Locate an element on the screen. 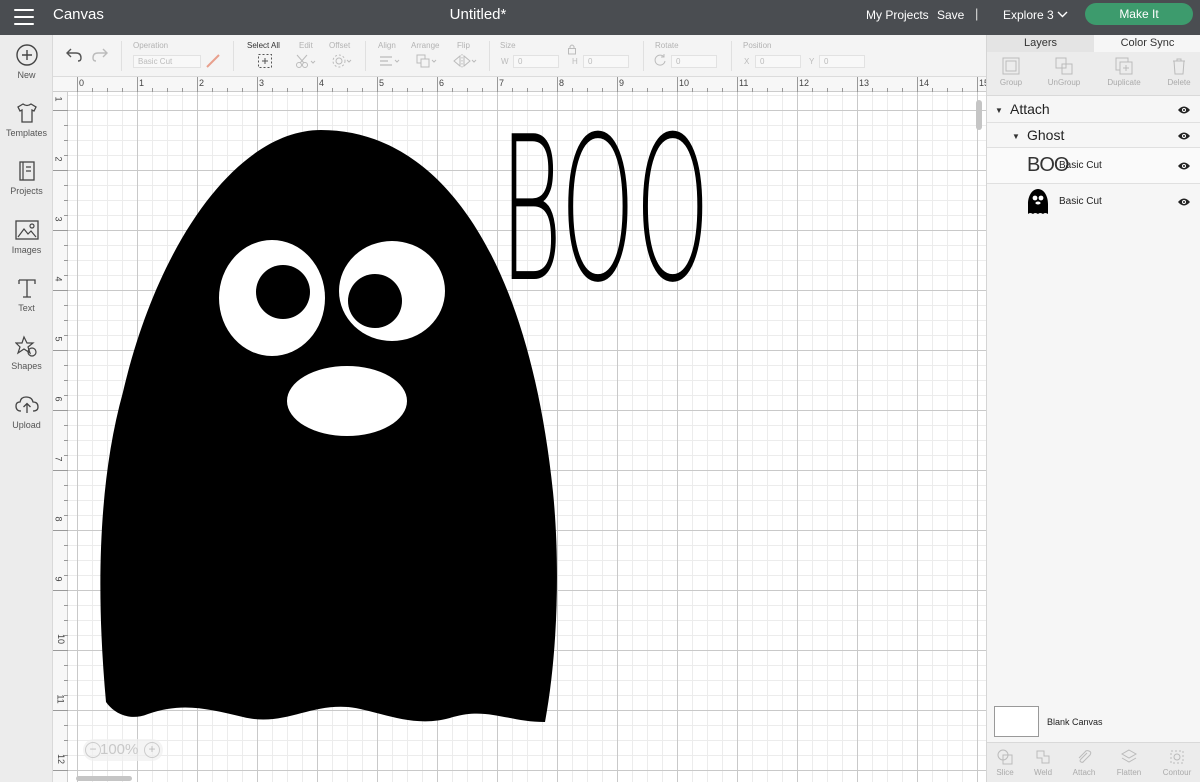 This screenshot has width=1200, height=782. layer-item-boo-label: Basic Cut is located at coordinates (1080, 165).